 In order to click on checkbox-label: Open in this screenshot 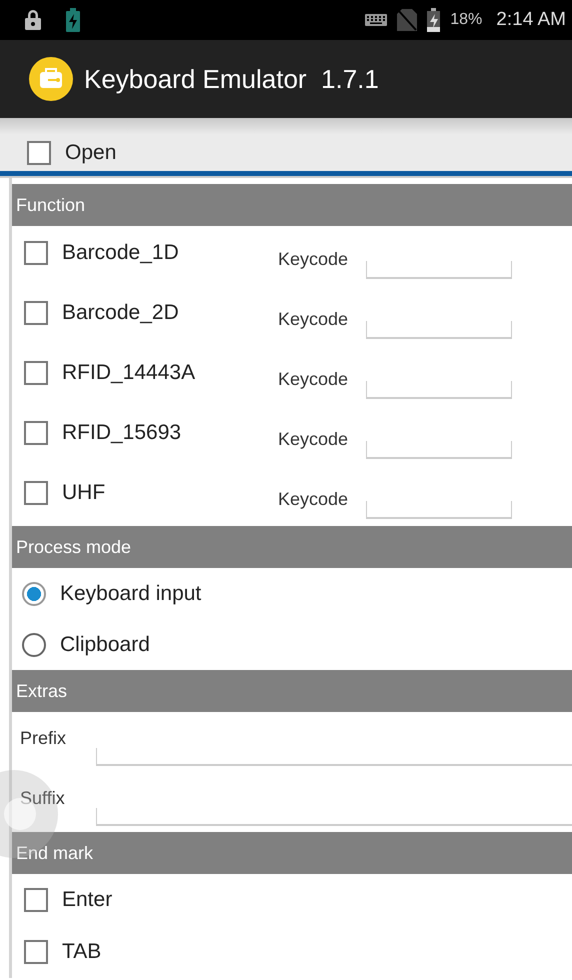, I will do `click(90, 153)`.